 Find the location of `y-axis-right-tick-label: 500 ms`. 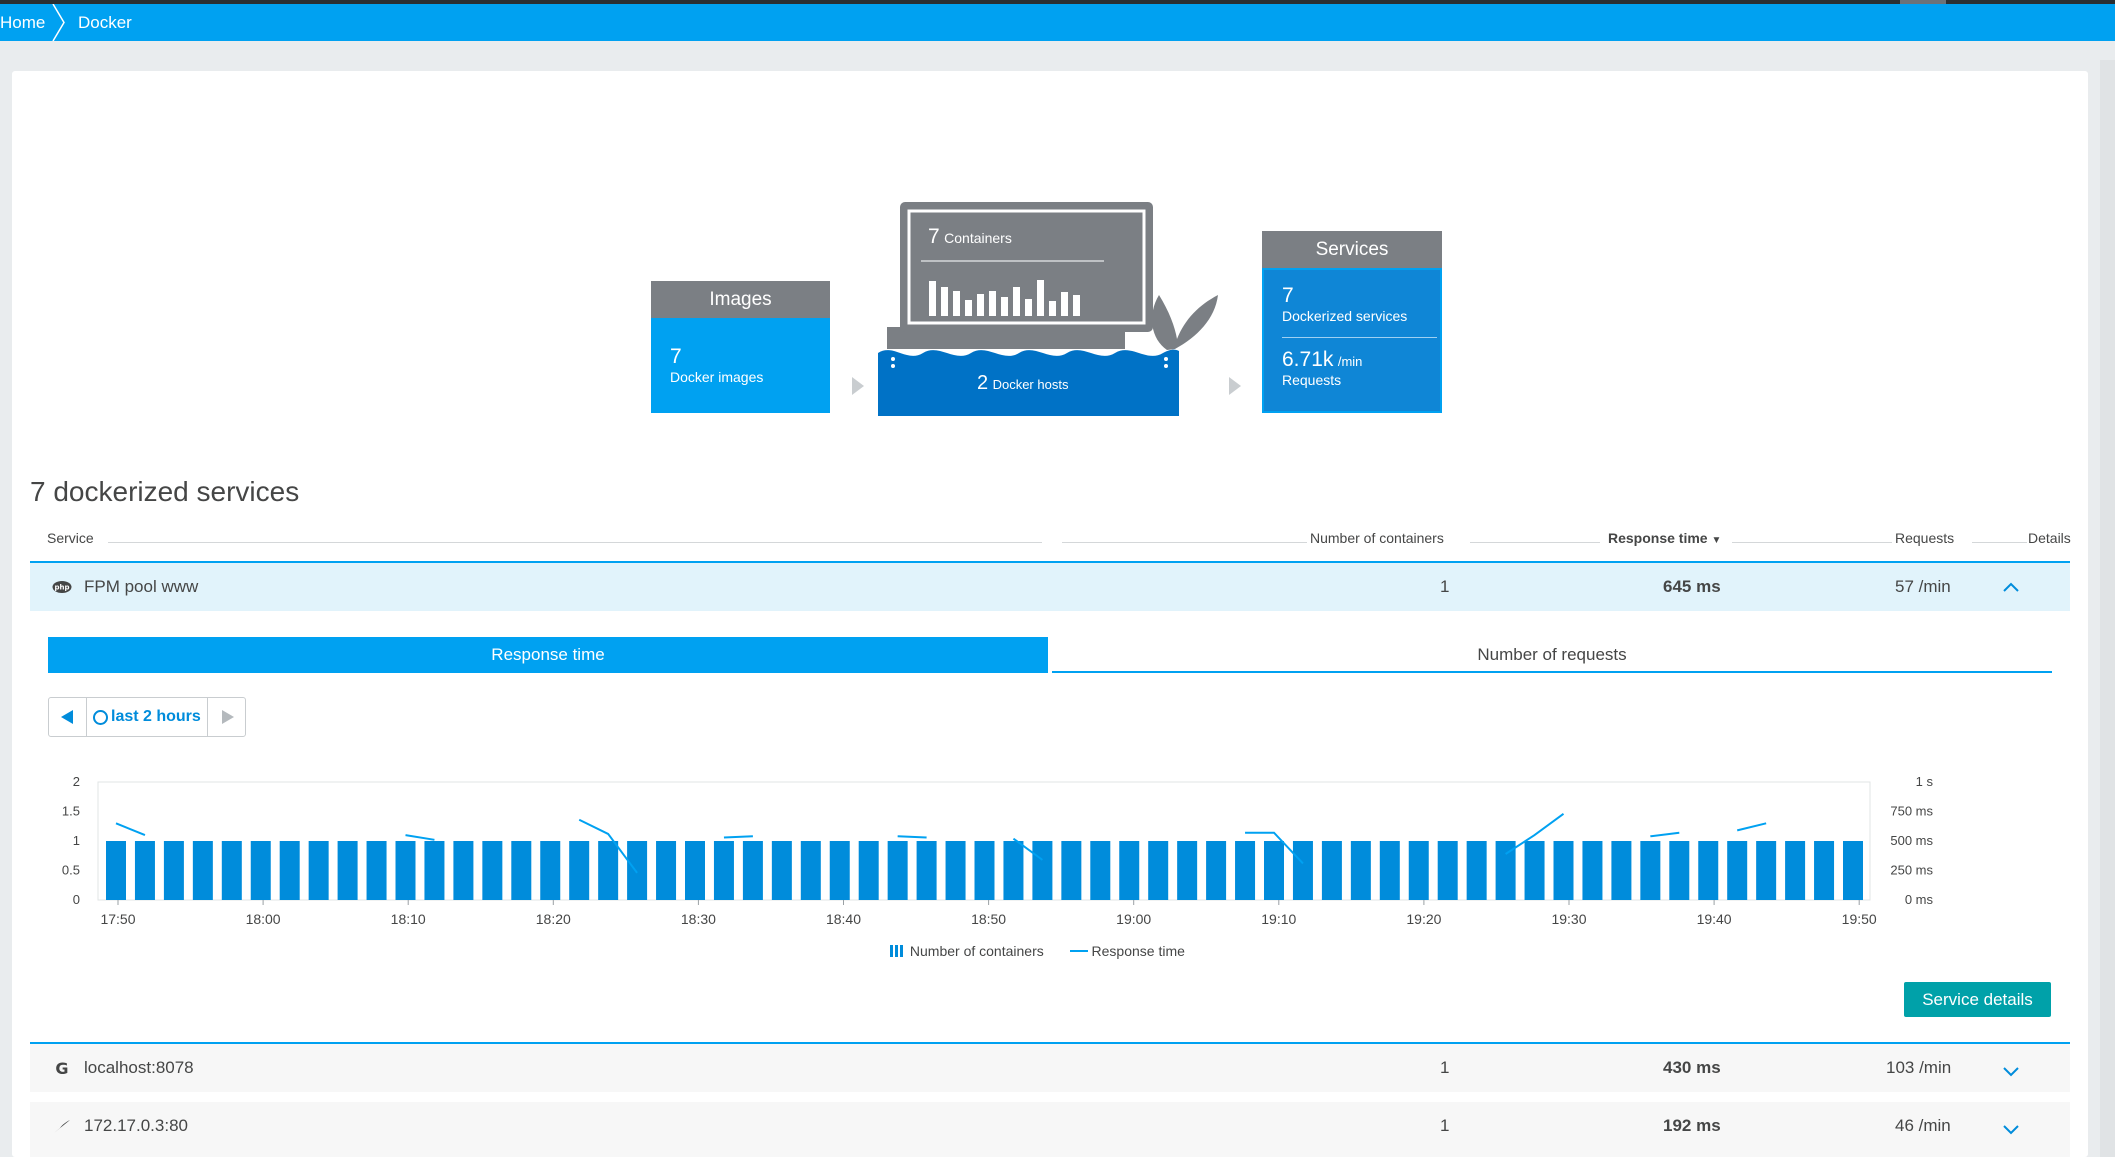

y-axis-right-tick-label: 500 ms is located at coordinates (1911, 840).